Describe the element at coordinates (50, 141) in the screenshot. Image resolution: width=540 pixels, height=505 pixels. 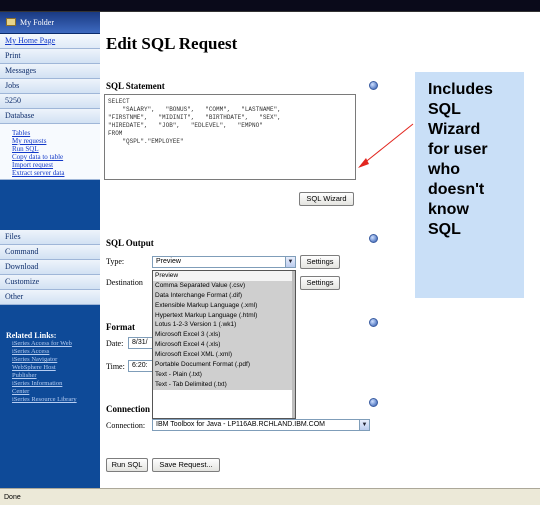
I see `submenu-link-my-requests: My requests` at that location.